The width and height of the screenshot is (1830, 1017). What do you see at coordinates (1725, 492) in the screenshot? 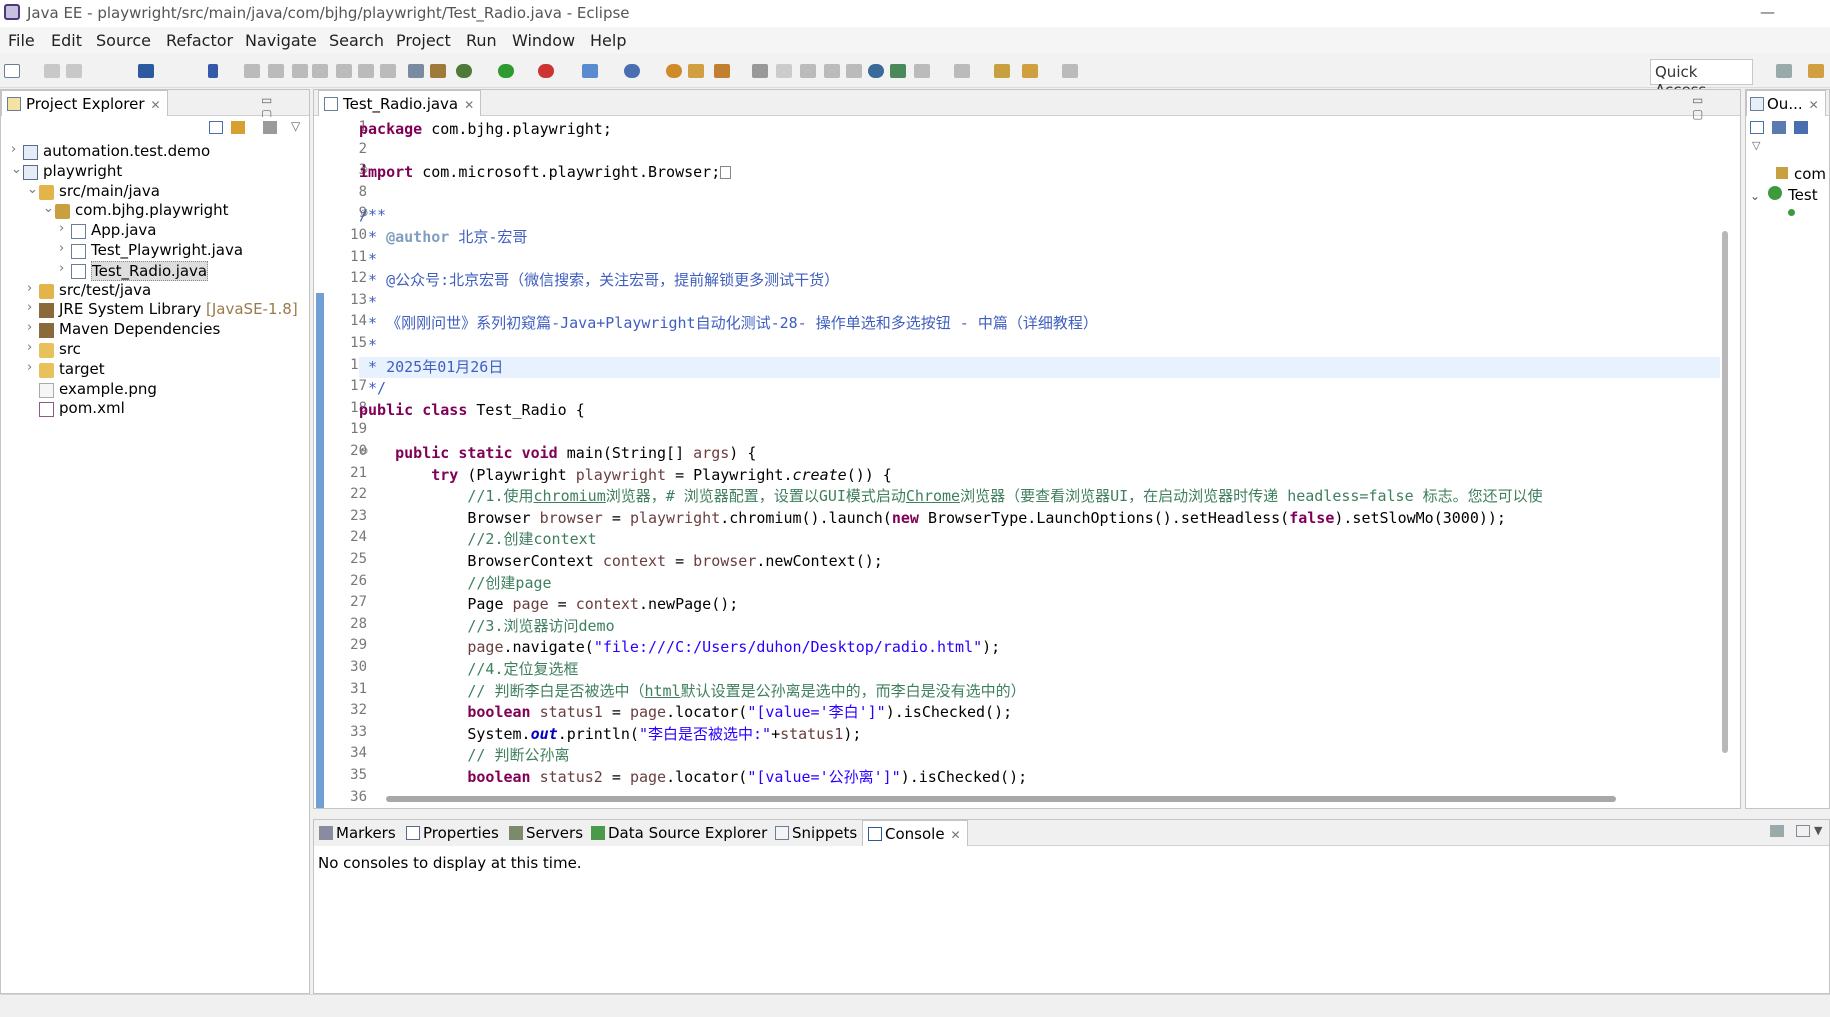
I see `vertical-scrollbar` at bounding box center [1725, 492].